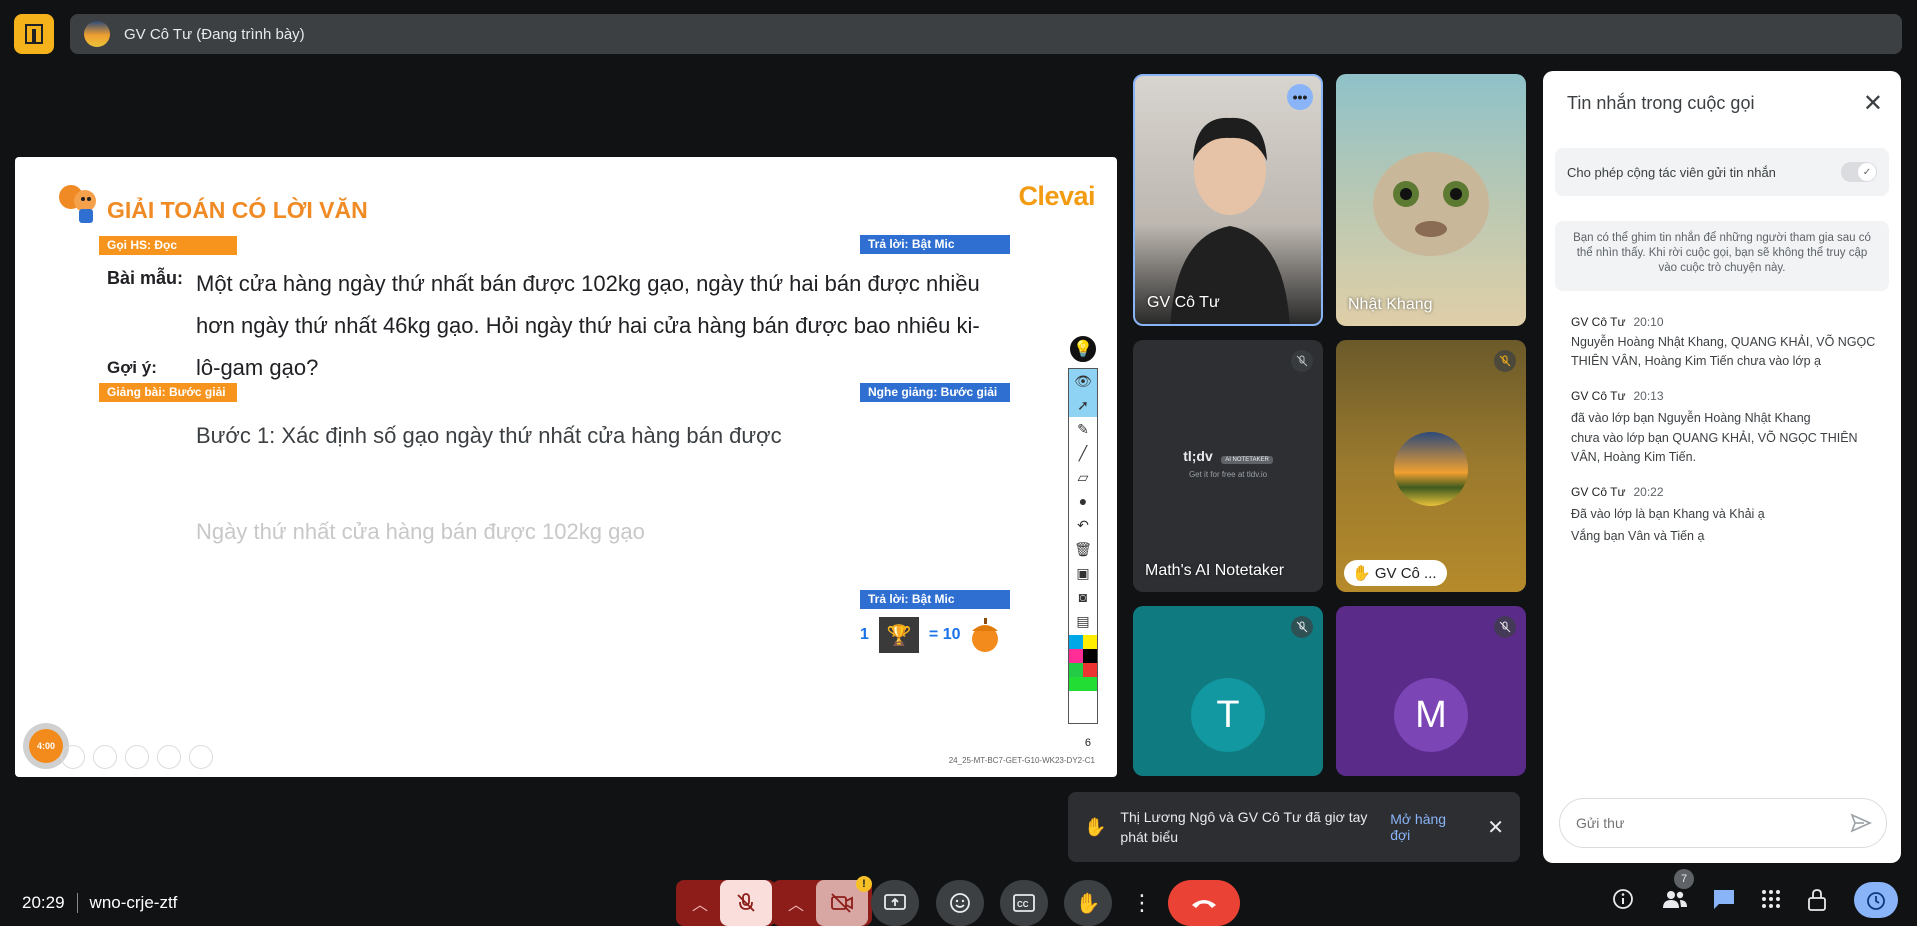 This screenshot has height=926, width=1917. Describe the element at coordinates (864, 884) in the screenshot. I see `warning-badge-icon: !` at that location.